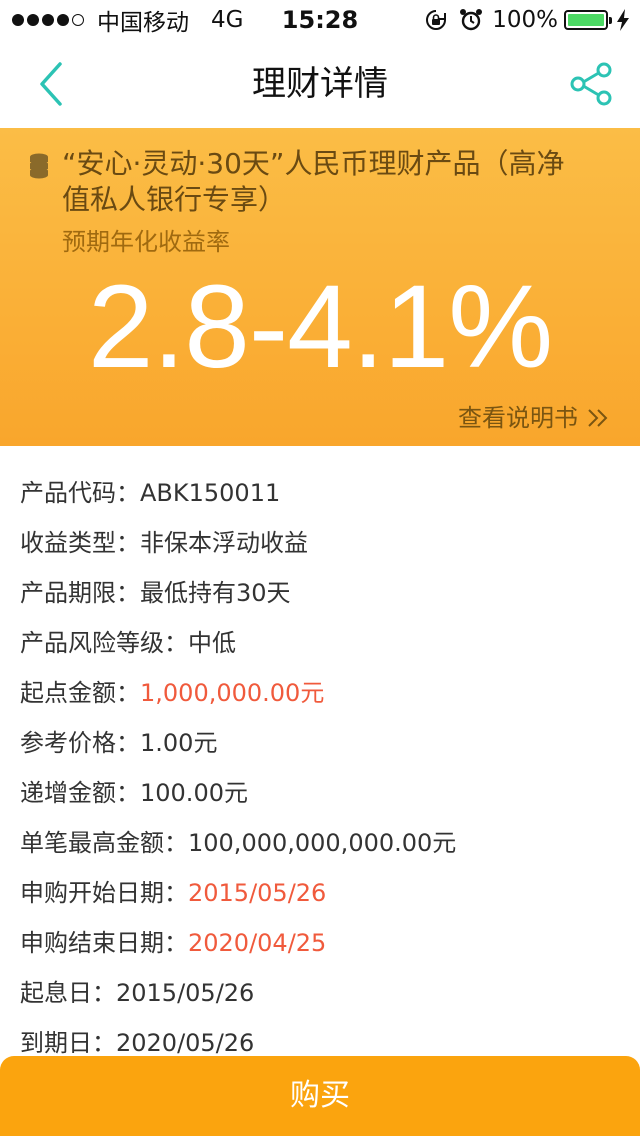 This screenshot has height=1136, width=640. I want to click on detail-value: 100,000,000,000.00元, so click(322, 843).